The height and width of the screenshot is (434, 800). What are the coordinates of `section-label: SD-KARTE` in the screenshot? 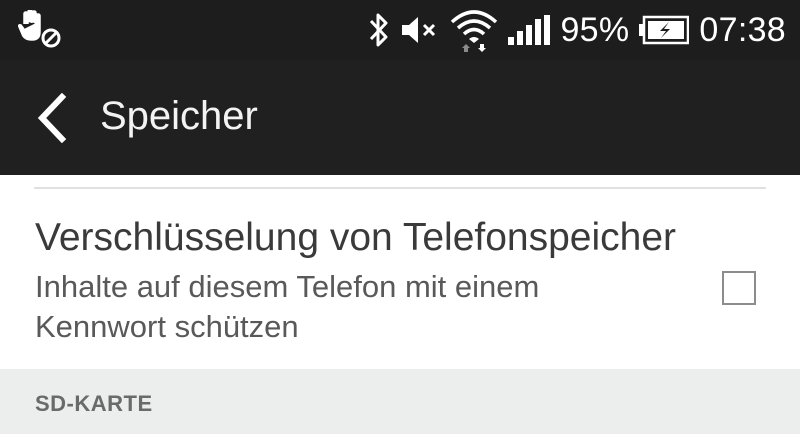 It's located at (94, 403).